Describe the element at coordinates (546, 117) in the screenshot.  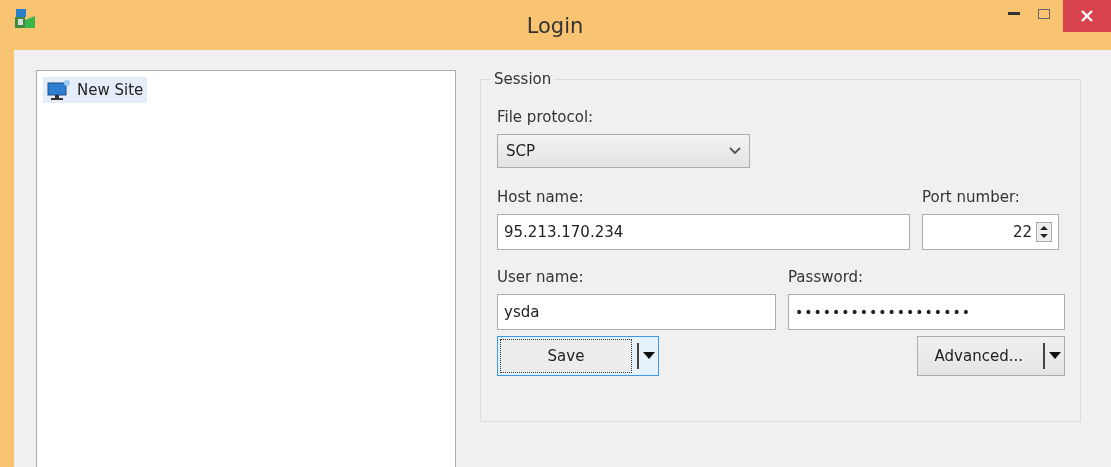
I see `field-label: File protocol:` at that location.